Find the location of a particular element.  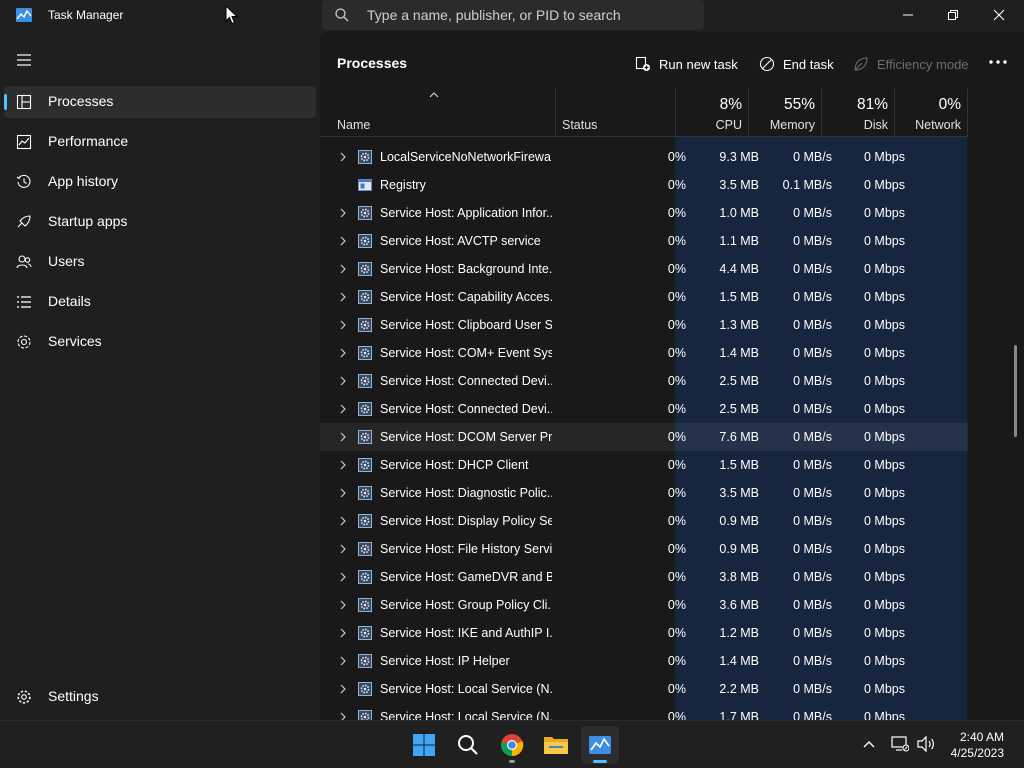

restore-button is located at coordinates (953, 15).